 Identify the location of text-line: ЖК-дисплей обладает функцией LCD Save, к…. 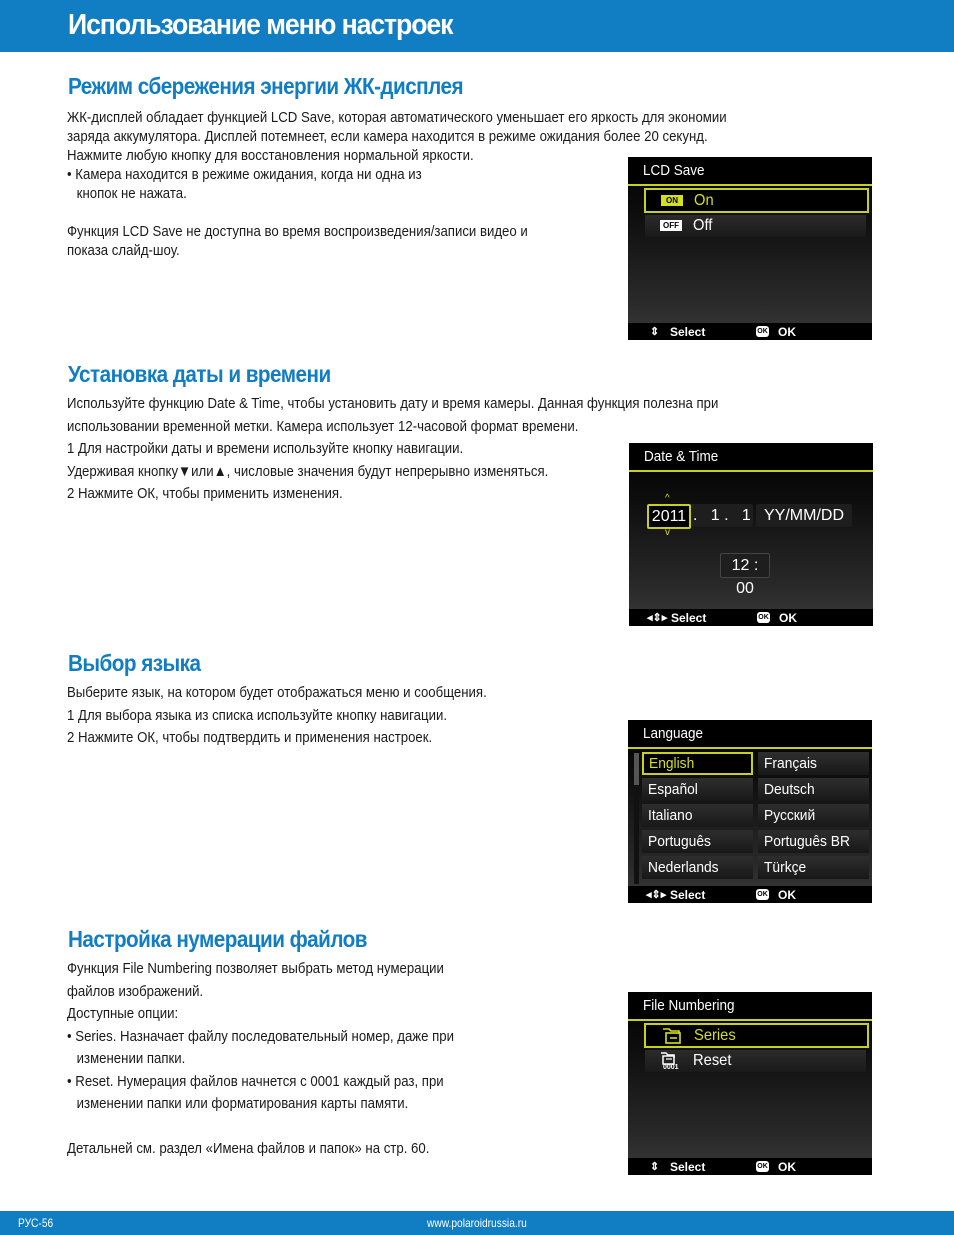
(397, 117).